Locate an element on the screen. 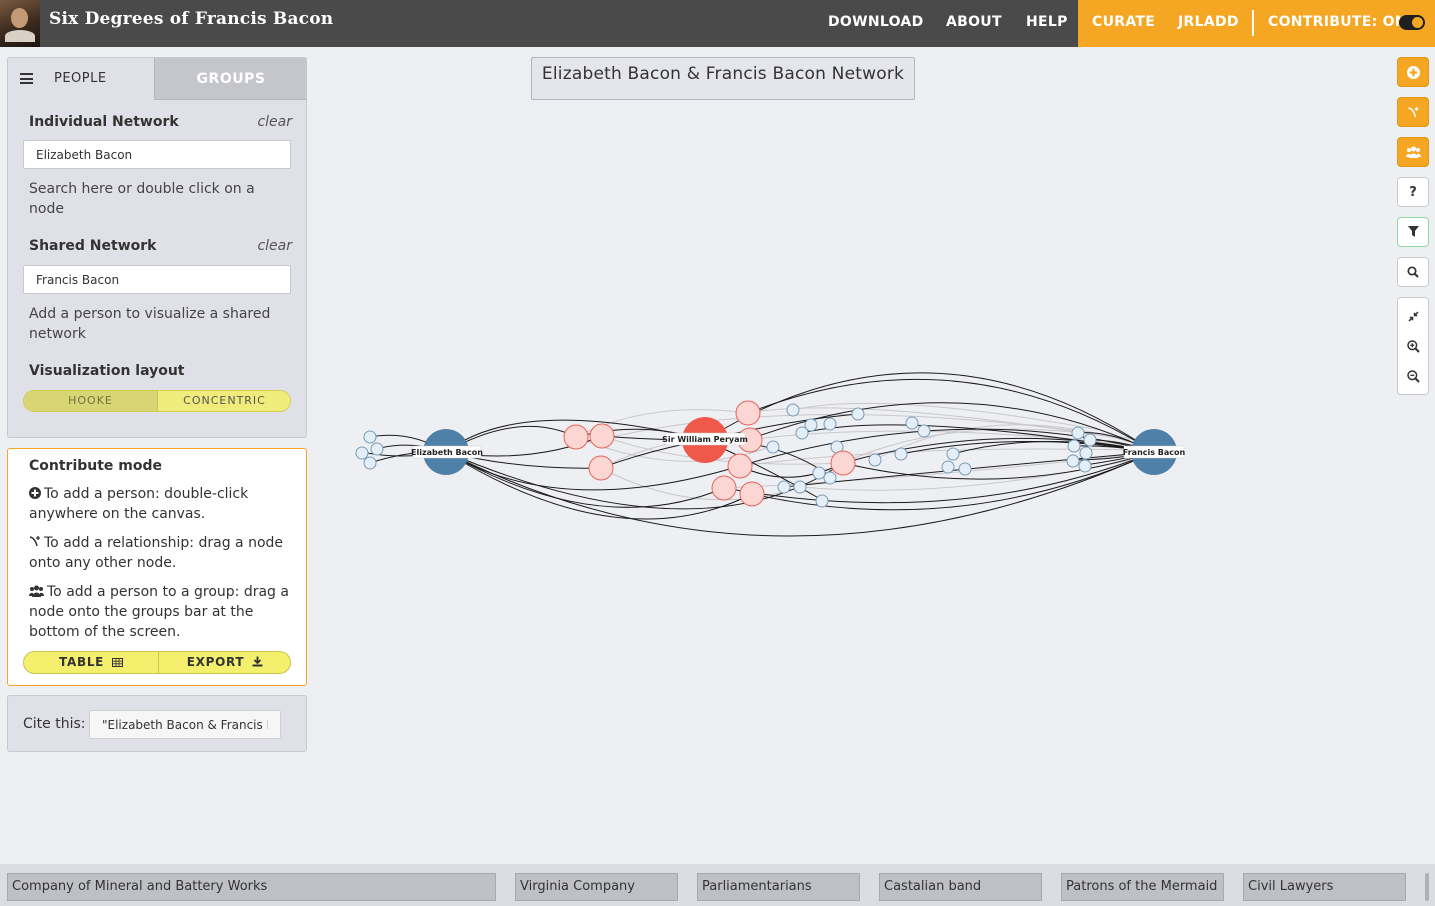 The width and height of the screenshot is (1435, 906). groups-scrollbar is located at coordinates (1427, 887).